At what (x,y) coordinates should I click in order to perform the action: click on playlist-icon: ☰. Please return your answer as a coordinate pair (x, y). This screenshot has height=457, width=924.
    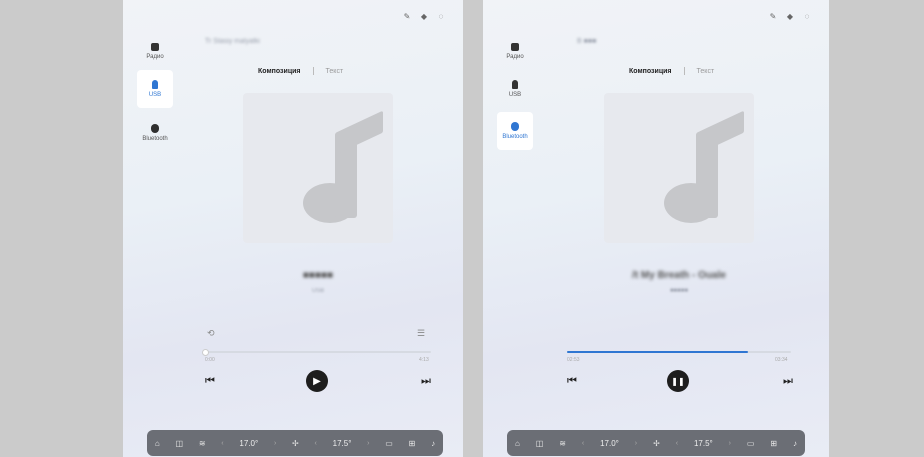
    Looking at the image, I should click on (421, 333).